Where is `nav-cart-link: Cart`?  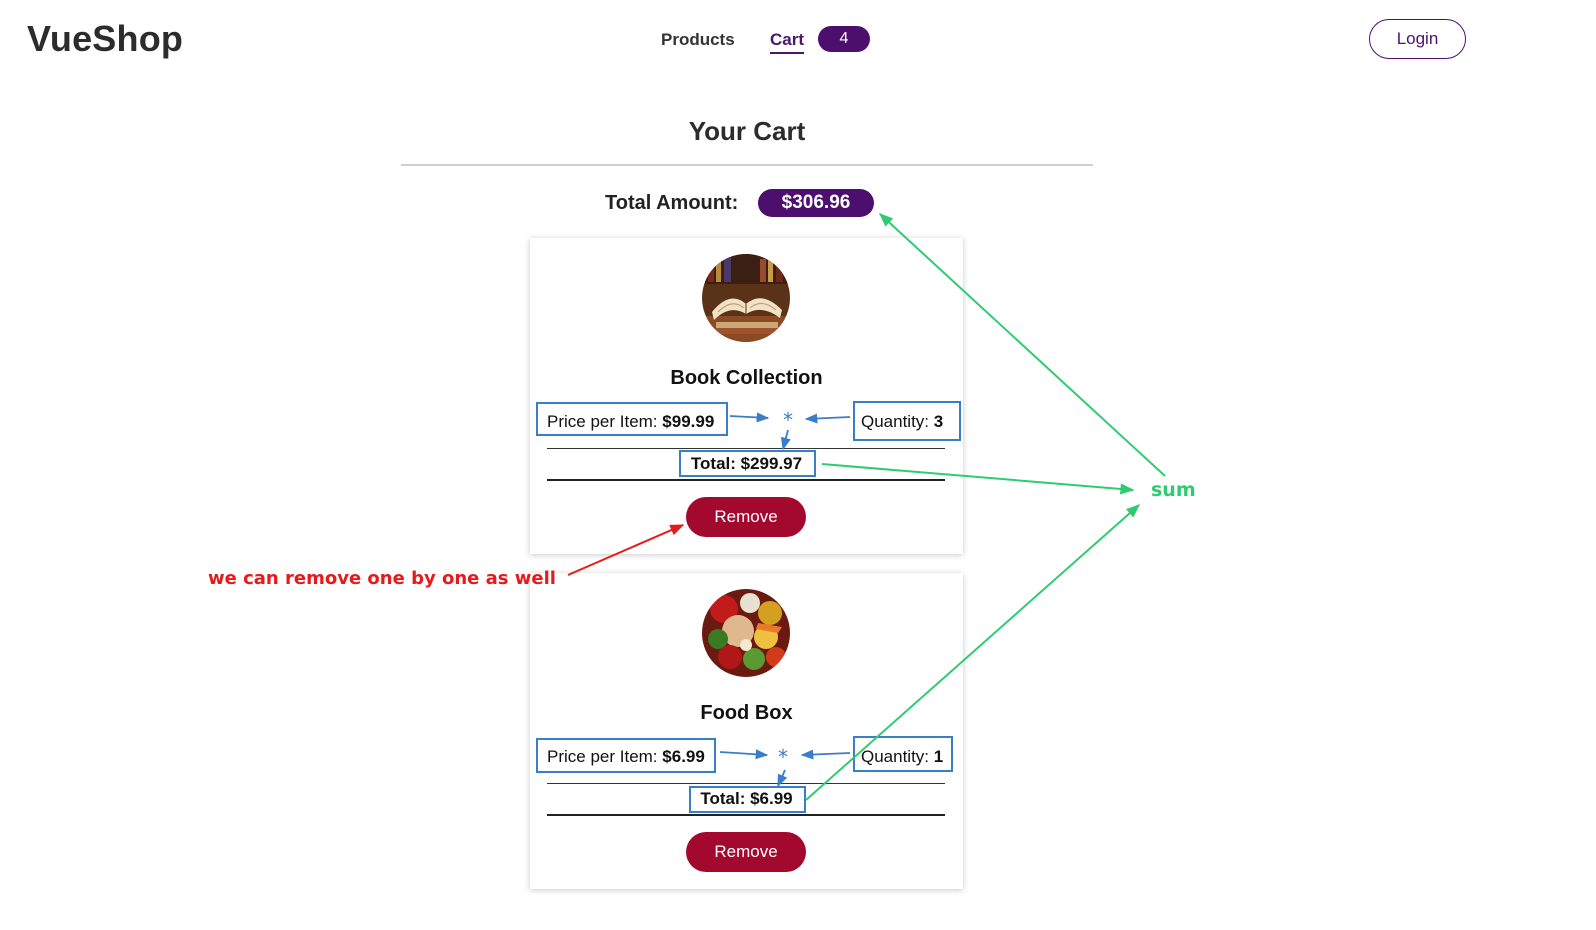 nav-cart-link: Cart is located at coordinates (787, 42).